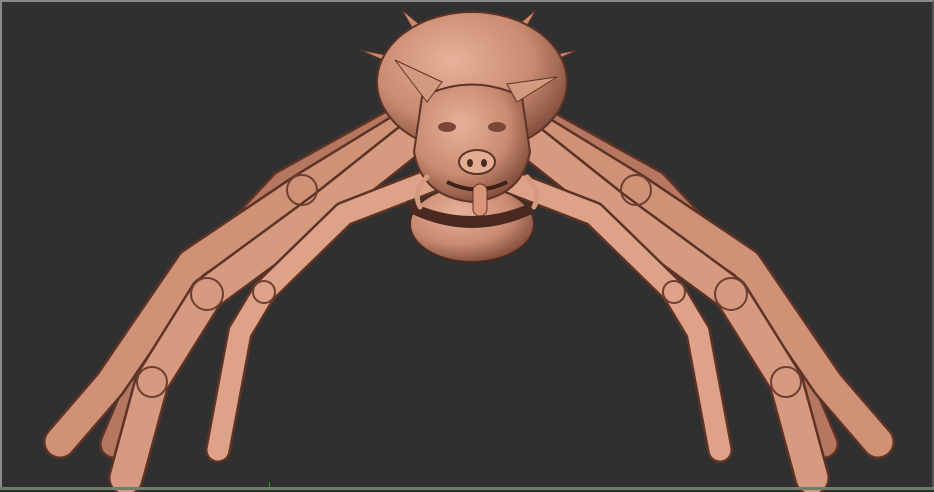  What do you see at coordinates (472, 143) in the screenshot?
I see `pig-head` at bounding box center [472, 143].